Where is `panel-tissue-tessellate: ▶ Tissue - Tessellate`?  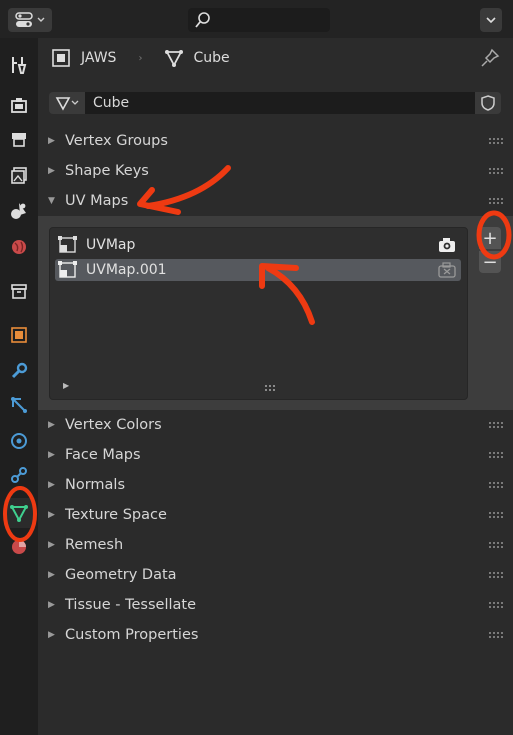
panel-tissue-tessellate: ▶ Tissue - Tessellate is located at coordinates (275, 605).